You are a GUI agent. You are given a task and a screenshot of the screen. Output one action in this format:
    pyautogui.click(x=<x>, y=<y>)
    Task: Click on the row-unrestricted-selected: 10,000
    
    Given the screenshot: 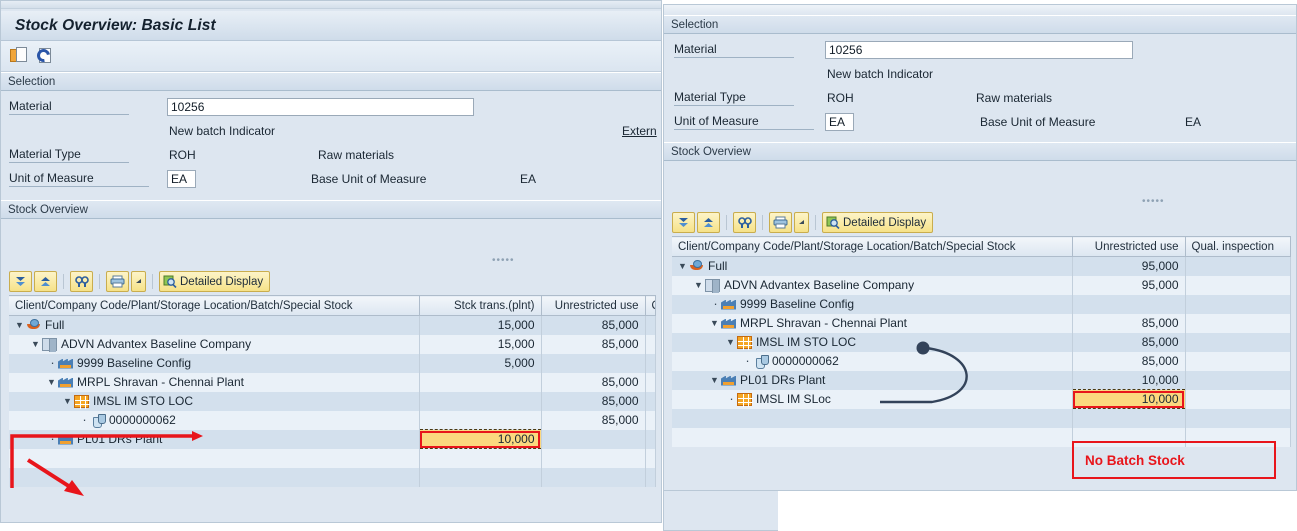 What is the action you would take?
    pyautogui.click(x=1128, y=399)
    